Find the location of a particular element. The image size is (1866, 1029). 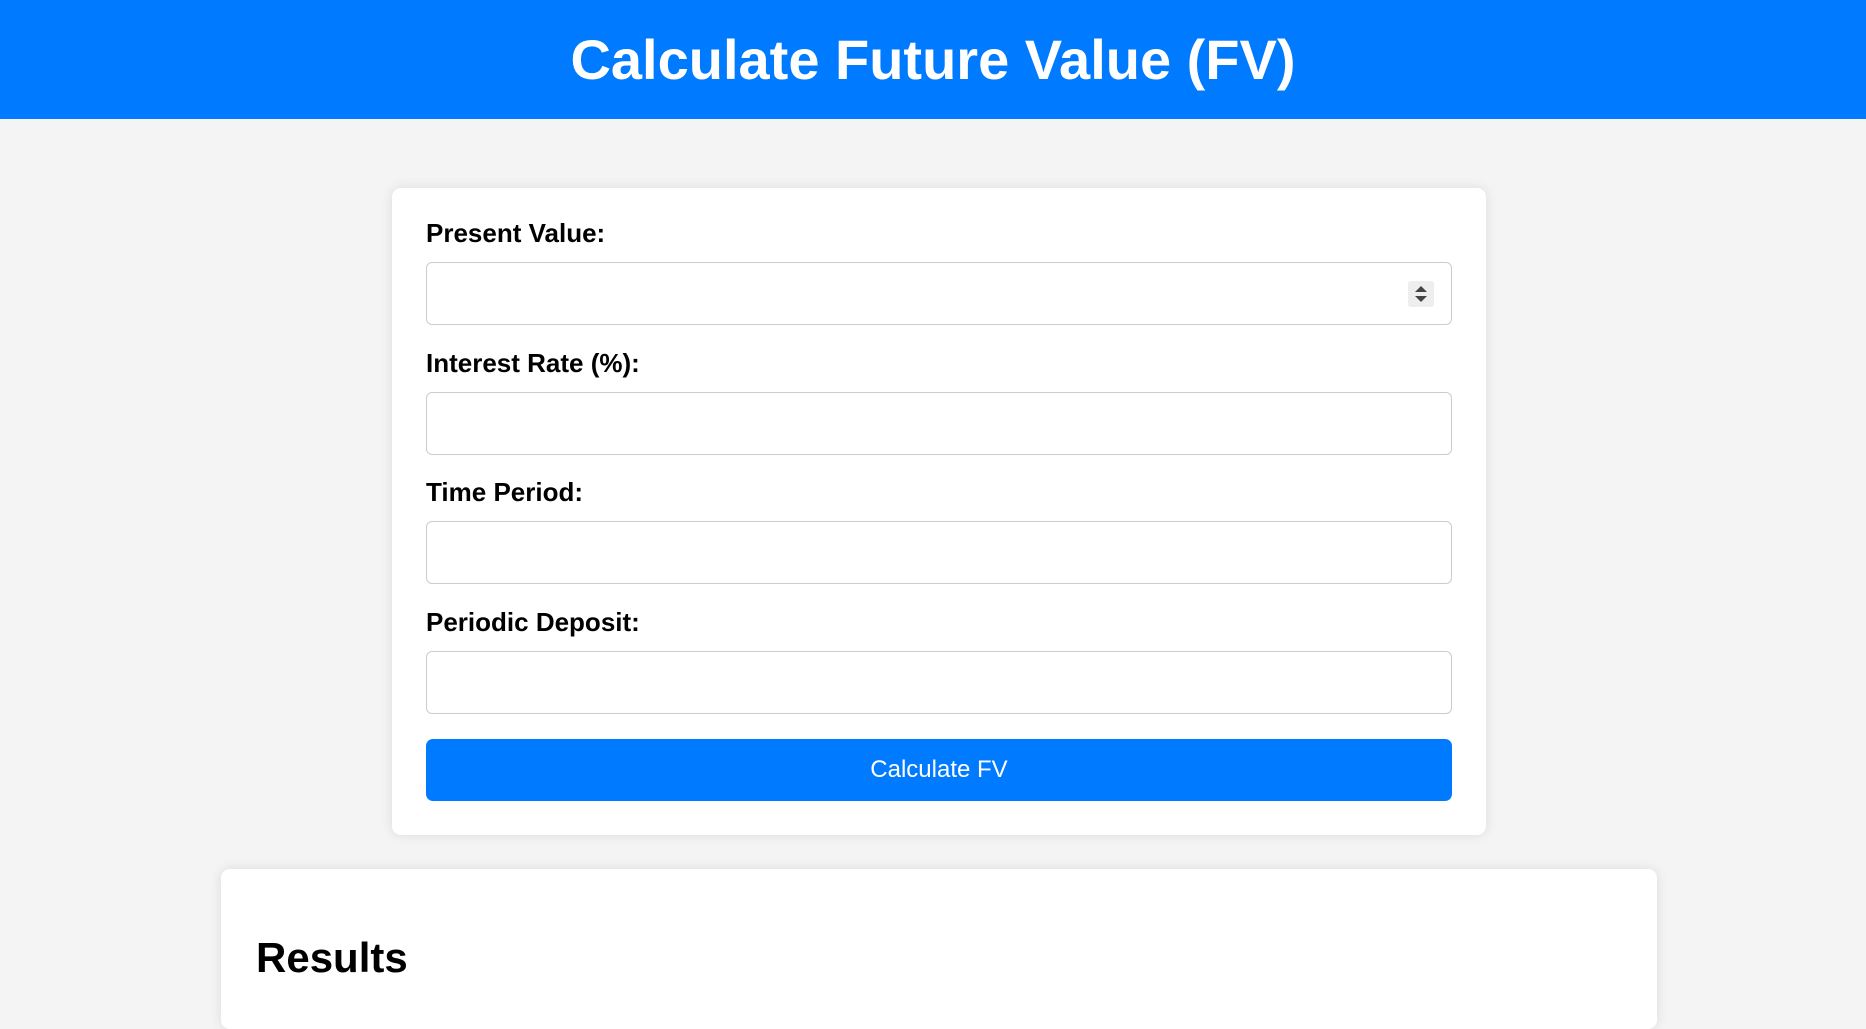

page-title: Calculate Future Value (FV) is located at coordinates (933, 59).